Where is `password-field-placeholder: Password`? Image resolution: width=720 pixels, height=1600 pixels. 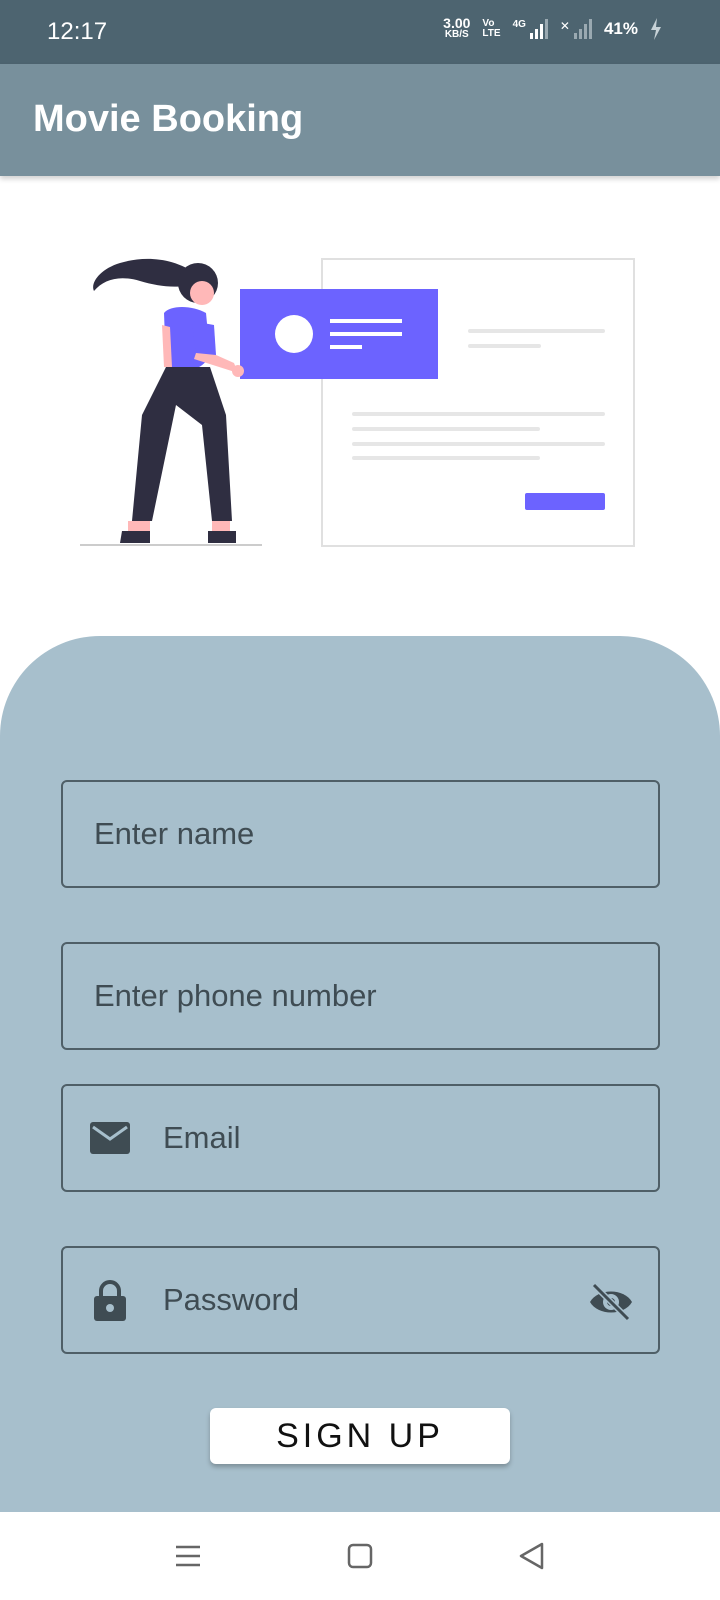
password-field-placeholder: Password is located at coordinates (231, 1299).